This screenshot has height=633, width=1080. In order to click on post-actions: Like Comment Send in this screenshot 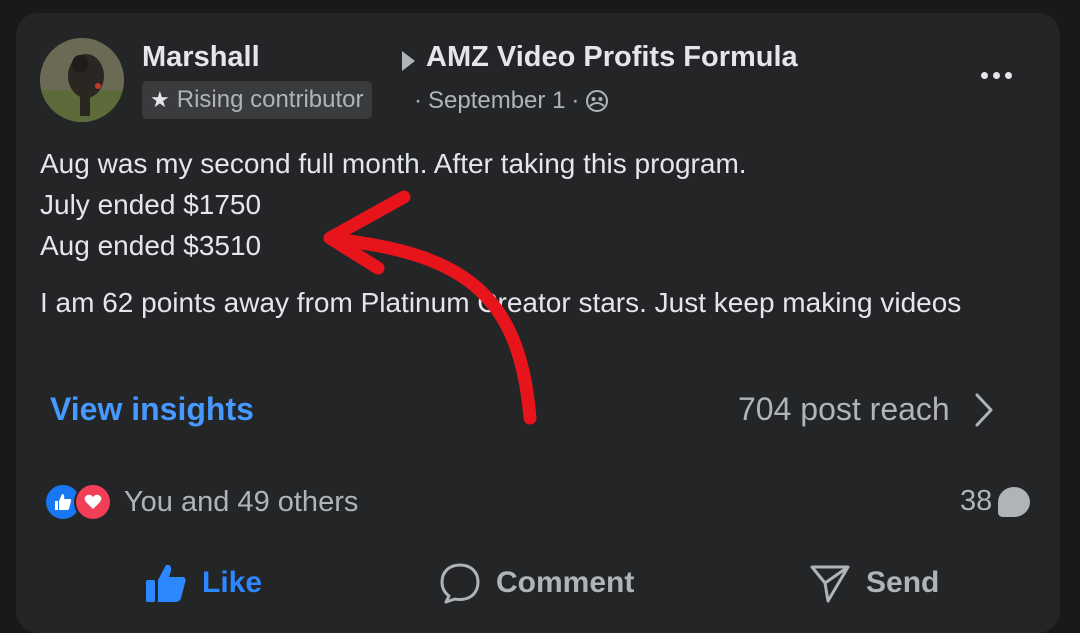, I will do `click(538, 583)`.